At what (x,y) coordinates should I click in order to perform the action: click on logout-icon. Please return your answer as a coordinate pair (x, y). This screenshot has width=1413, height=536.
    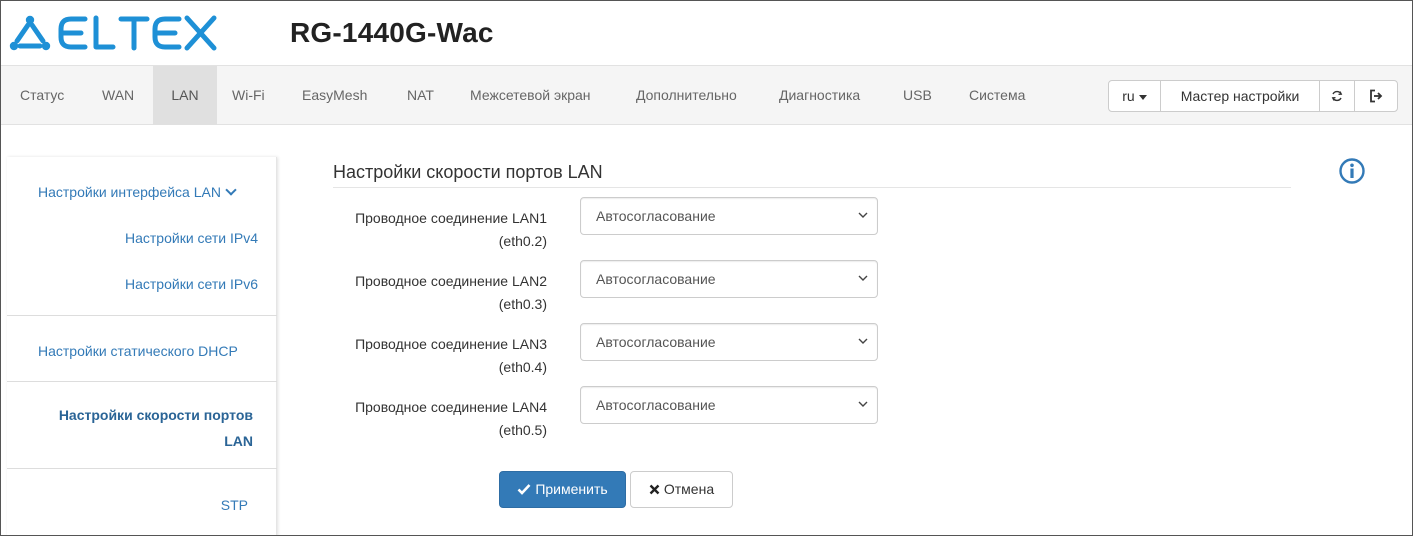
    Looking at the image, I should click on (1376, 96).